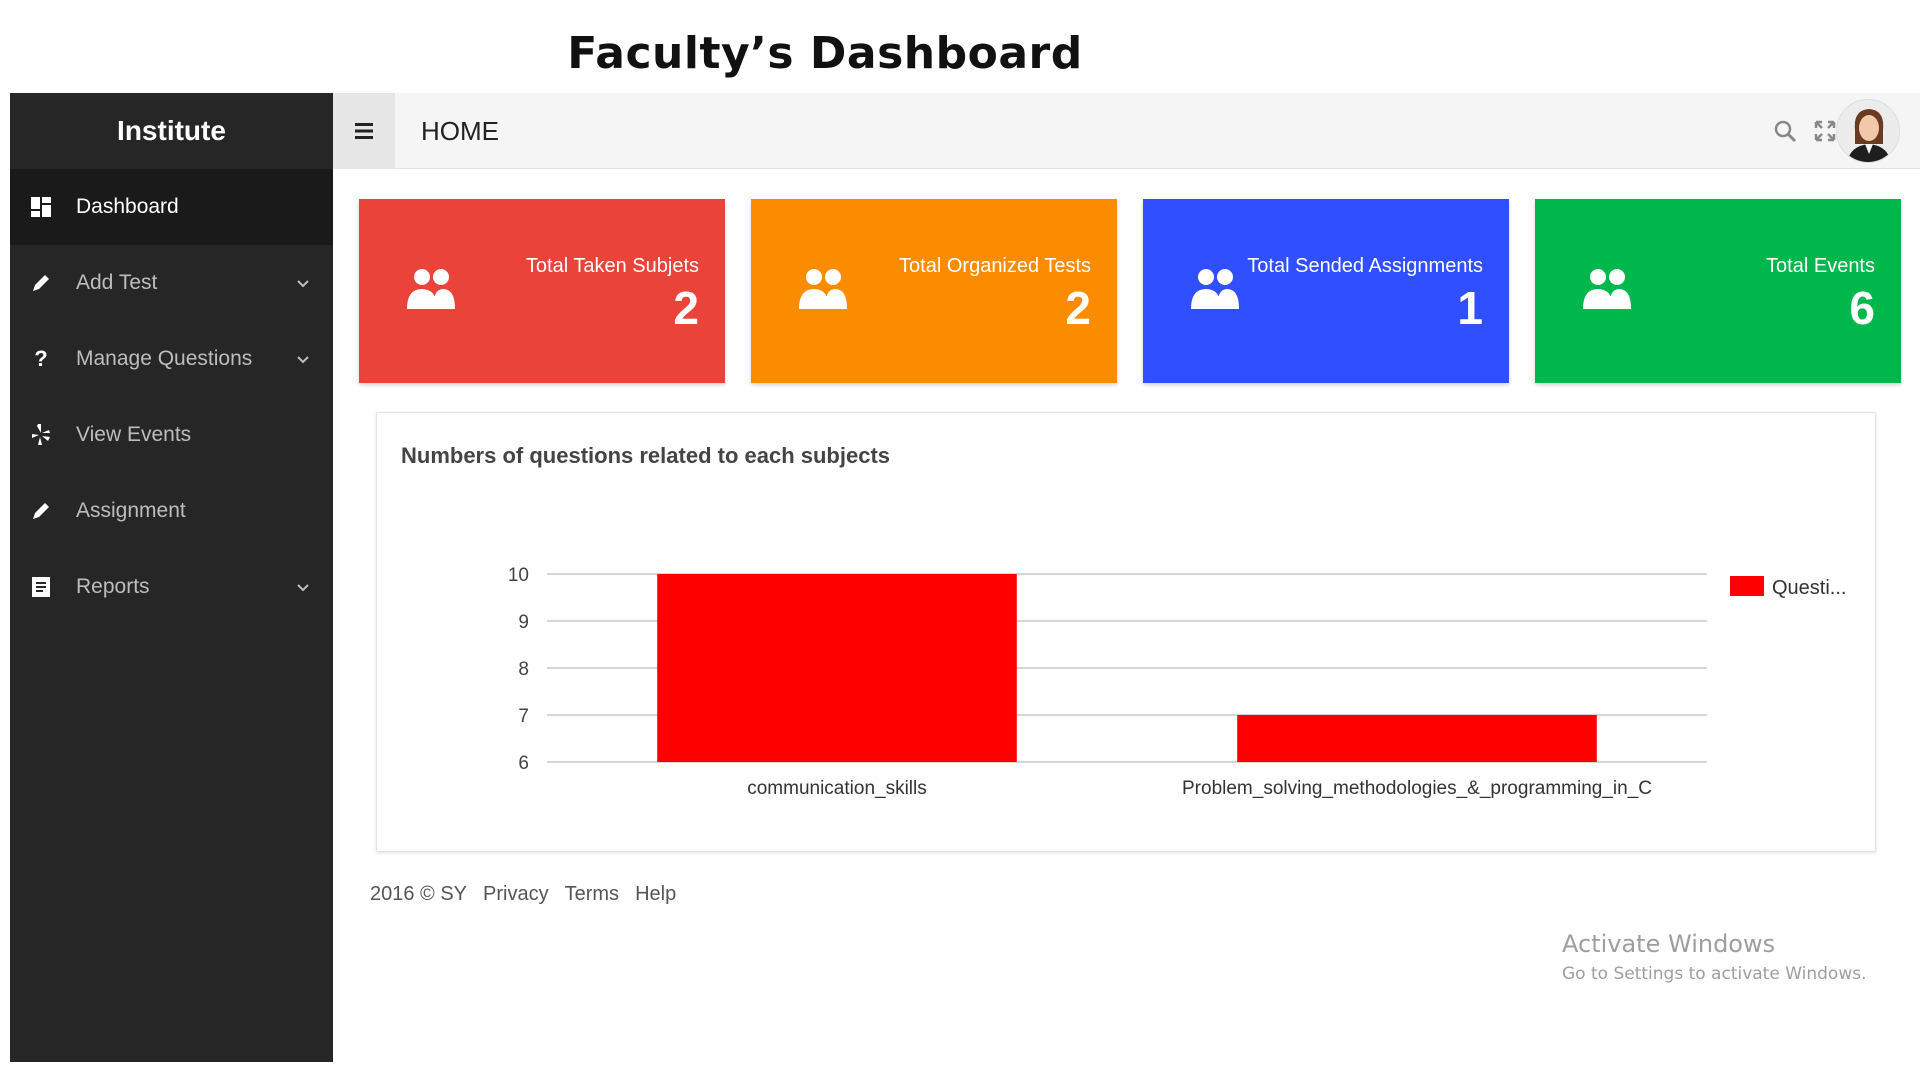  What do you see at coordinates (171, 587) in the screenshot?
I see `sidebar-item-reports: Reports` at bounding box center [171, 587].